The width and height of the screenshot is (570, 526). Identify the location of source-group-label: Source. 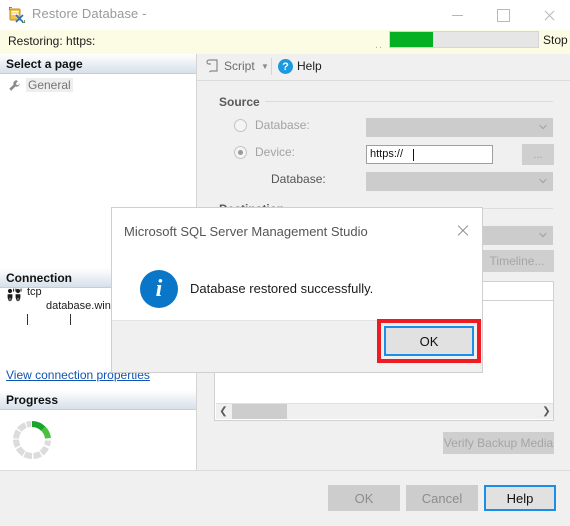
(239, 102).